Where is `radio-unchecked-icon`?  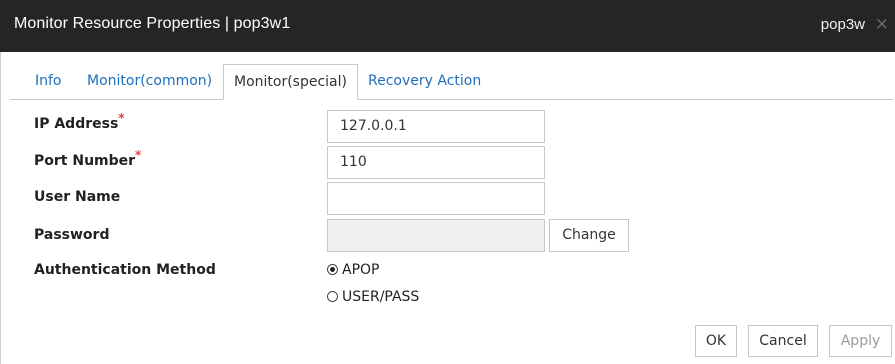 radio-unchecked-icon is located at coordinates (332, 296).